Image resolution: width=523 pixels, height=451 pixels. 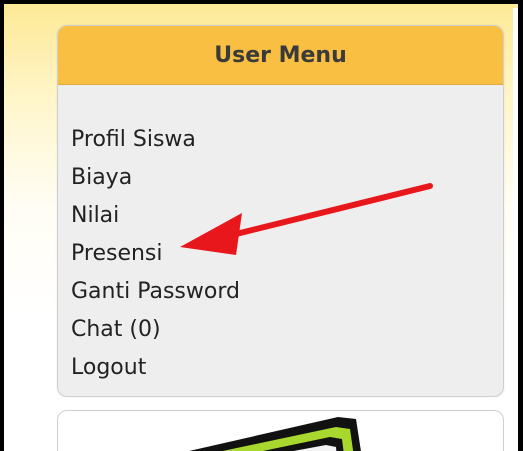 What do you see at coordinates (515, 229) in the screenshot?
I see `page-margin` at bounding box center [515, 229].